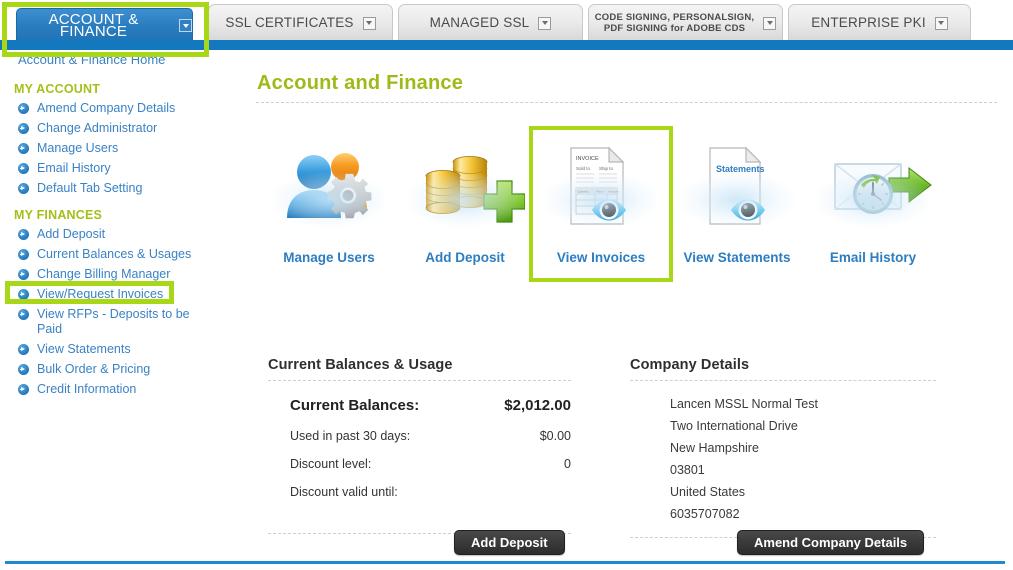 Image resolution: width=1013 pixels, height=570 pixels. Describe the element at coordinates (734, 426) in the screenshot. I see `company-line: Two International Drive` at that location.